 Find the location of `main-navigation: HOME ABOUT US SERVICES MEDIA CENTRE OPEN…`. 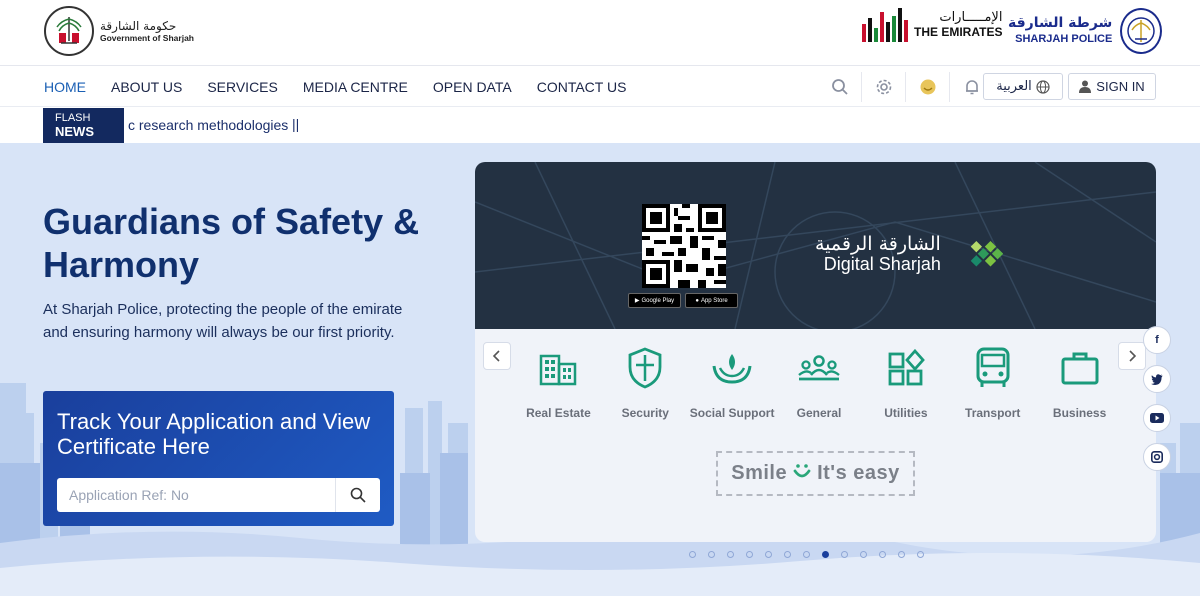

main-navigation: HOME ABOUT US SERVICES MEDIA CENTRE OPEN… is located at coordinates (600, 87).